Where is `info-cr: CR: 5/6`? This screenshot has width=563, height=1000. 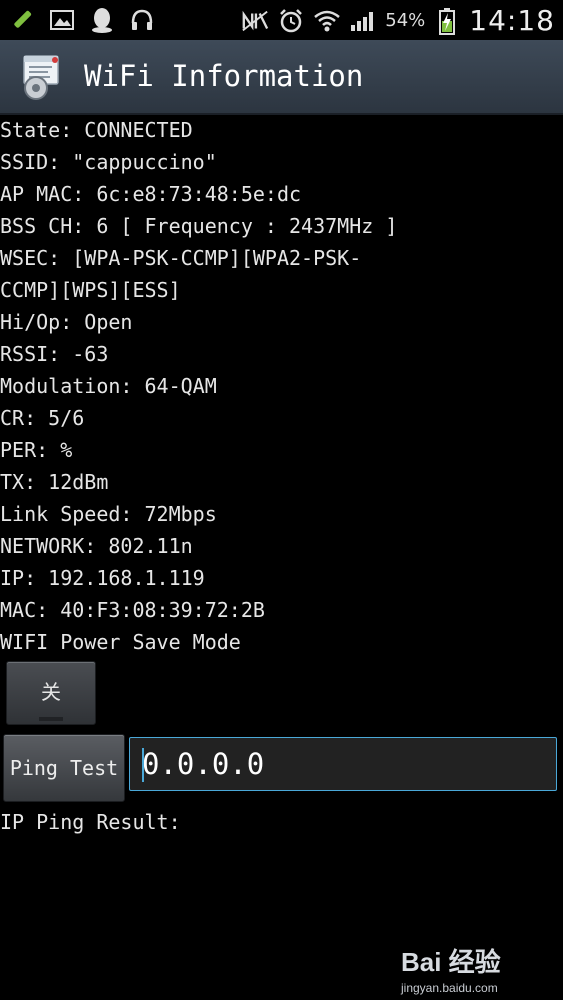 info-cr: CR: 5/6 is located at coordinates (42, 418).